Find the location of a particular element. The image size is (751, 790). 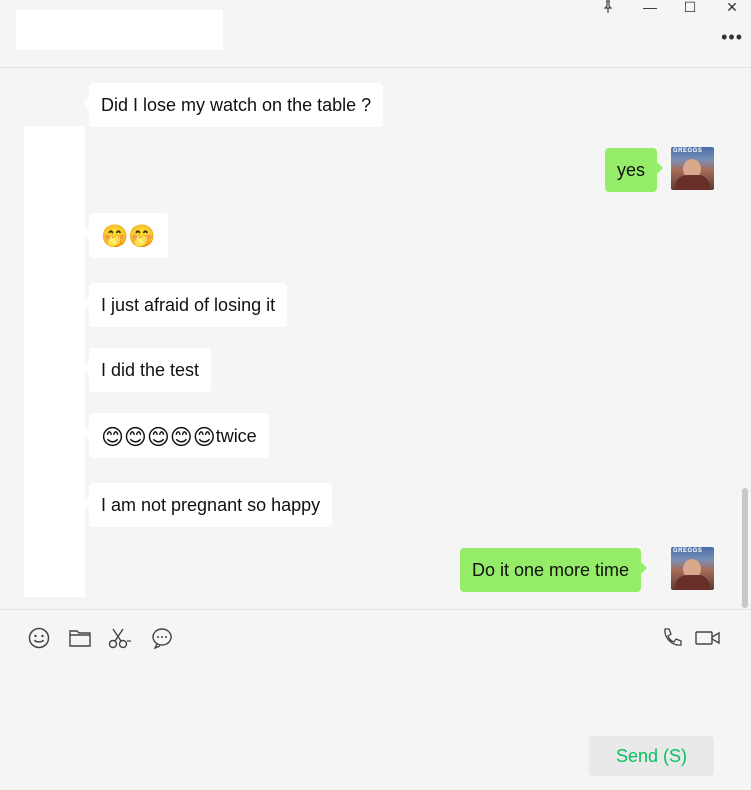

message-text: Do it one more time is located at coordinates (551, 570).